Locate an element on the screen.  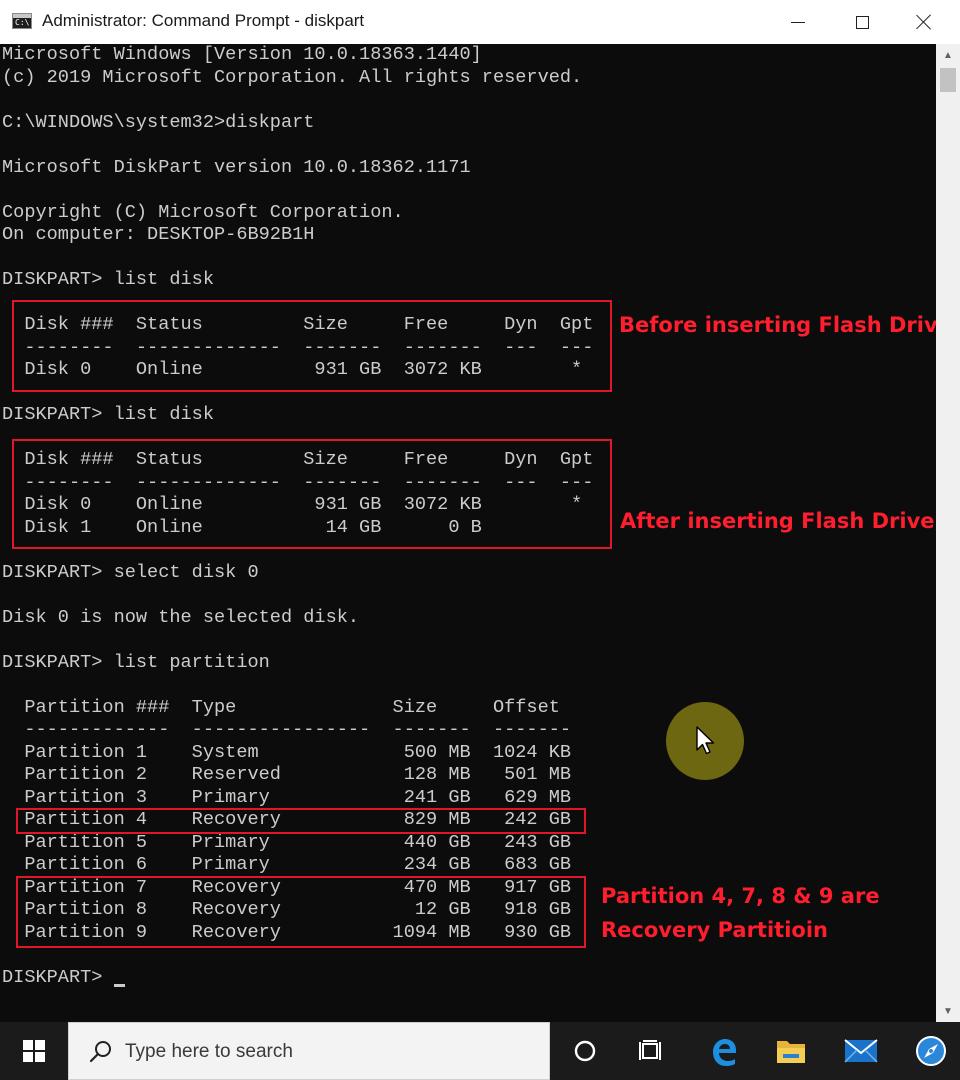
minimize-button is located at coordinates (798, 22).